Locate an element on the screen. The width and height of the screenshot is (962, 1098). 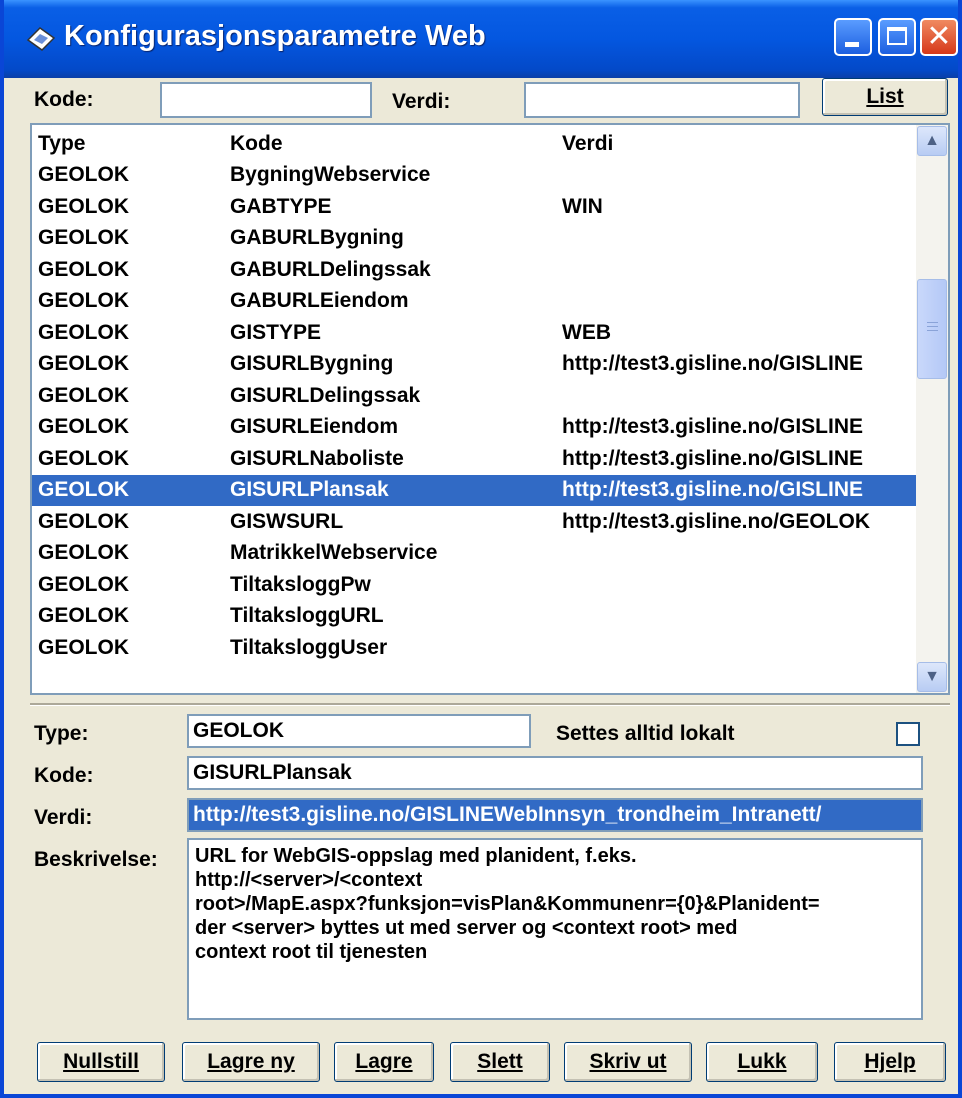
title-bar: Konfigurasjonsparametre Web ✕ is located at coordinates (481, 39).